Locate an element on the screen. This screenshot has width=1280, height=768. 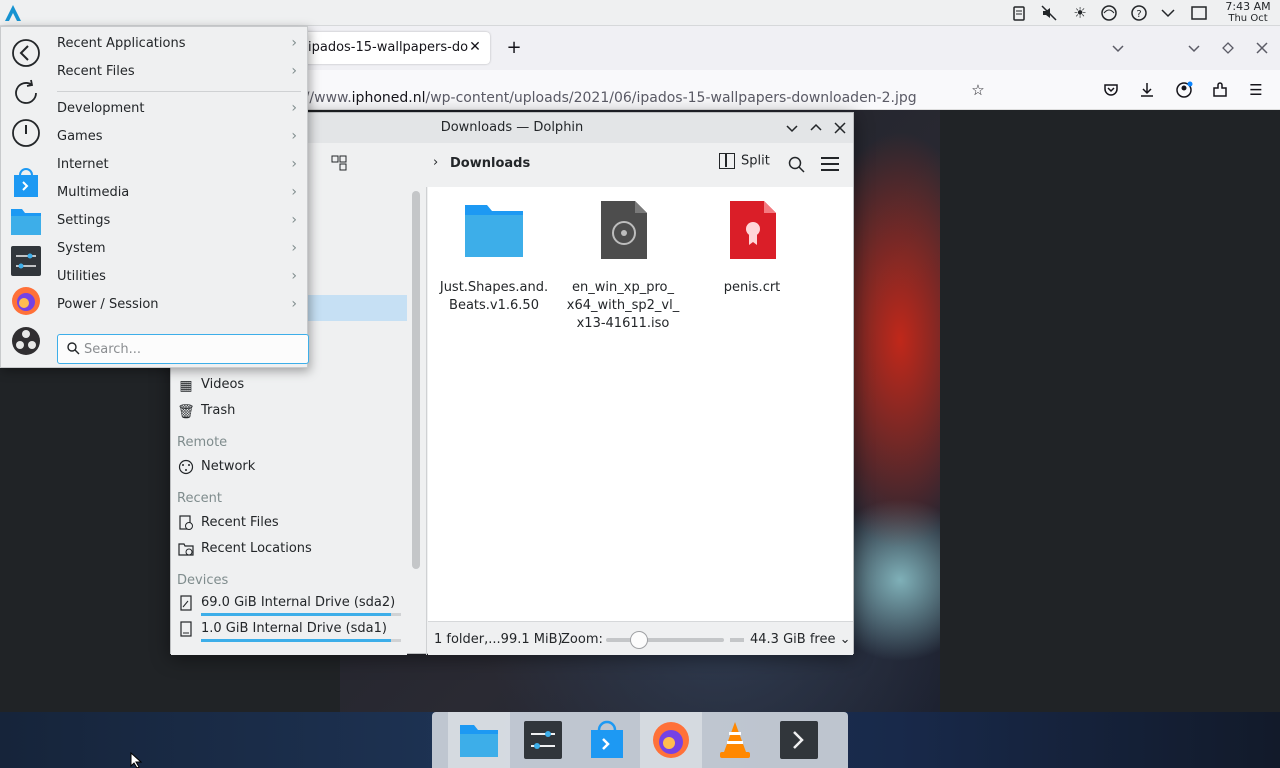
browser-tab: ipados-15-wallpapers-downloaden-2.jpg ✕ is located at coordinates (390, 48).